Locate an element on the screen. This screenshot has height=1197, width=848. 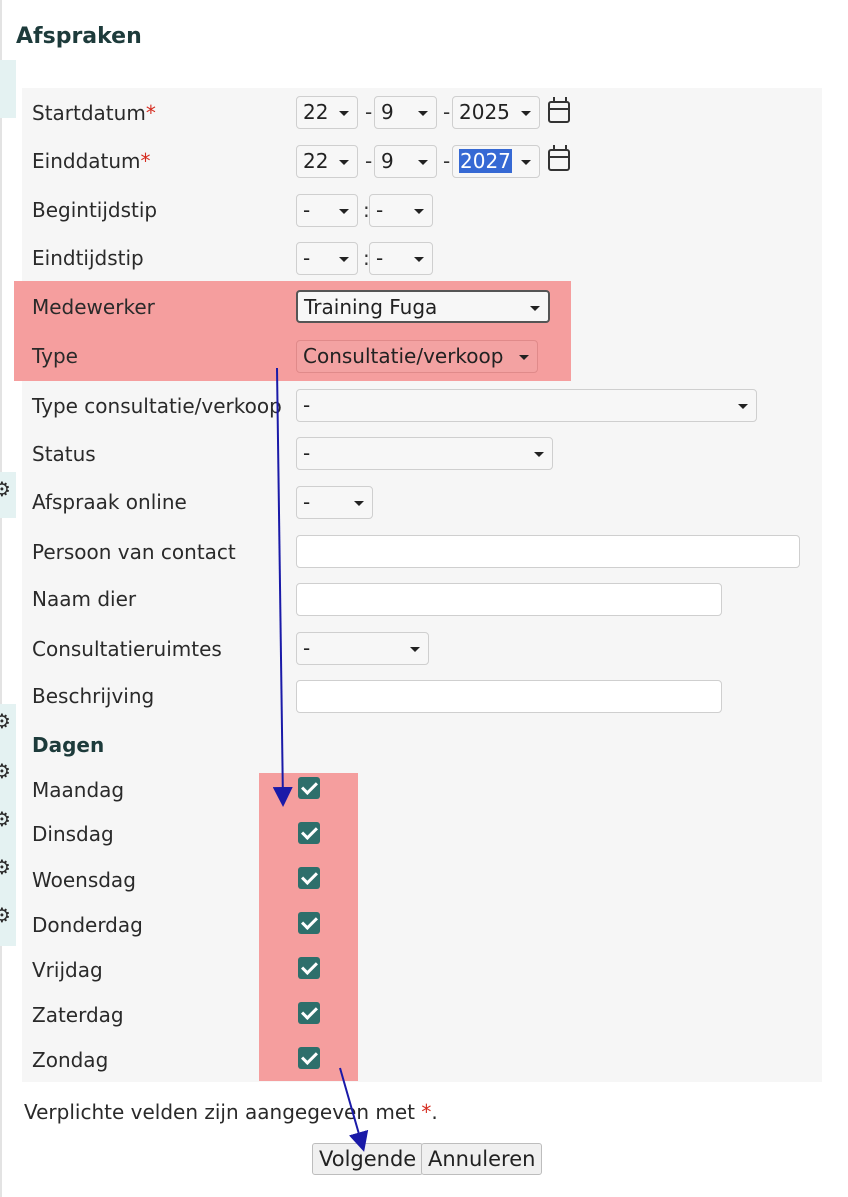
annotation-arrows is located at coordinates (320, 759).